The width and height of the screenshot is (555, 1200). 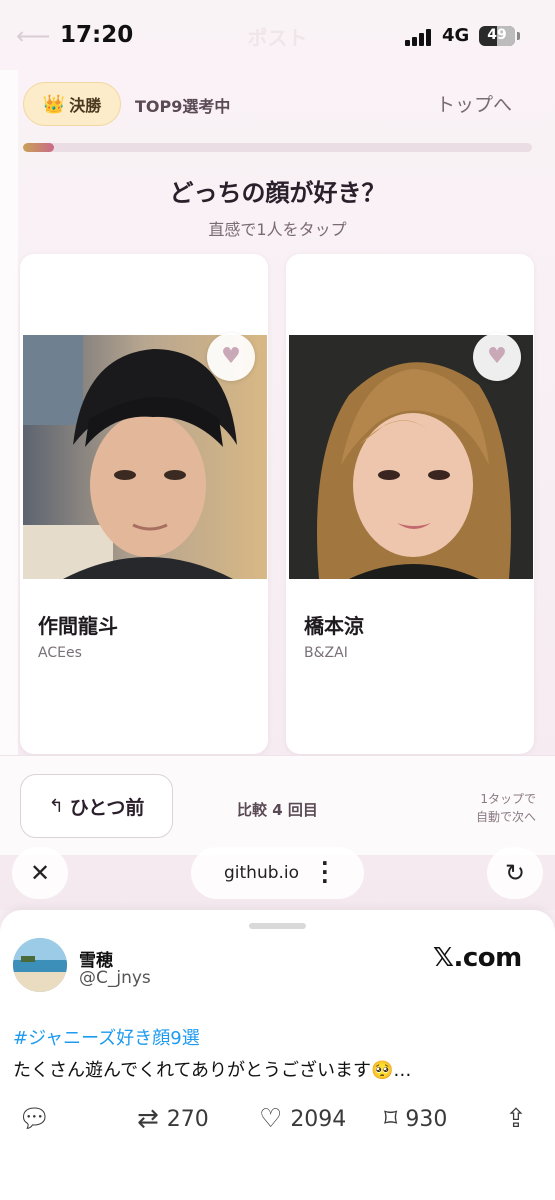 I want to click on repost-button: ⇄ 270, so click(x=173, y=1119).